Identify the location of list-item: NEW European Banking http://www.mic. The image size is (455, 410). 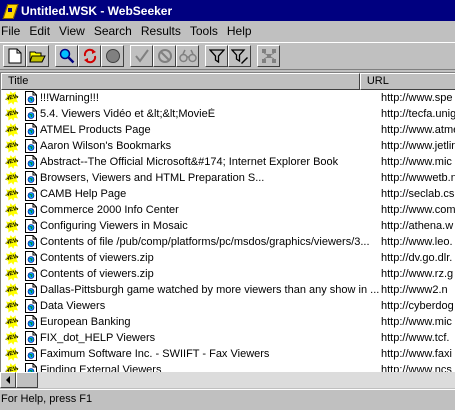
(228, 322).